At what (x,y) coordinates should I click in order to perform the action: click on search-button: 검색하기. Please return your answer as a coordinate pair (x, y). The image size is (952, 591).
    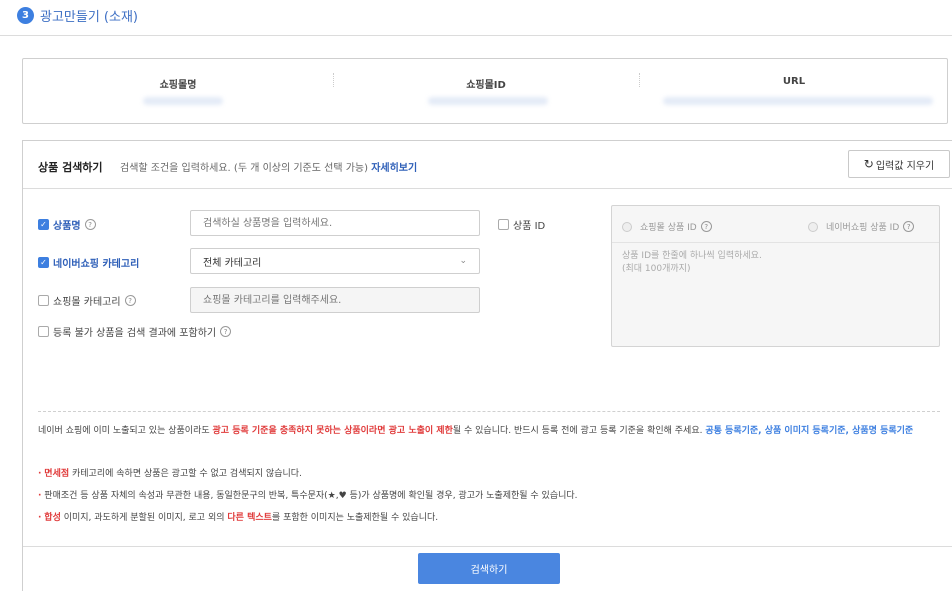
    Looking at the image, I should click on (489, 568).